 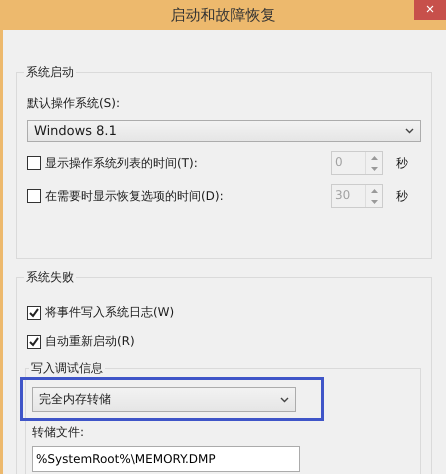 What do you see at coordinates (223, 15) in the screenshot?
I see `window-title: 启动和故障恢复` at bounding box center [223, 15].